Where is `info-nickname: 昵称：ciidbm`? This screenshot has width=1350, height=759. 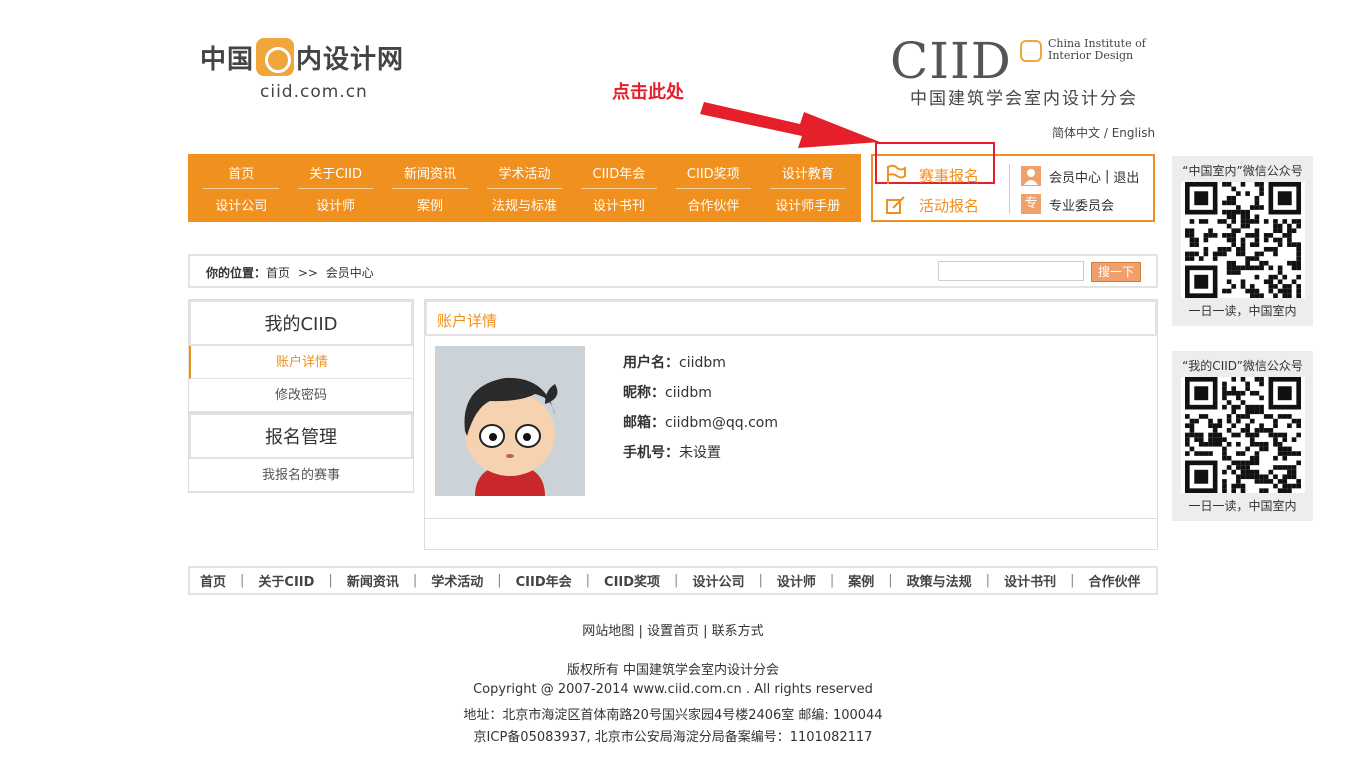
info-nickname: 昵称：ciidbm is located at coordinates (700, 397).